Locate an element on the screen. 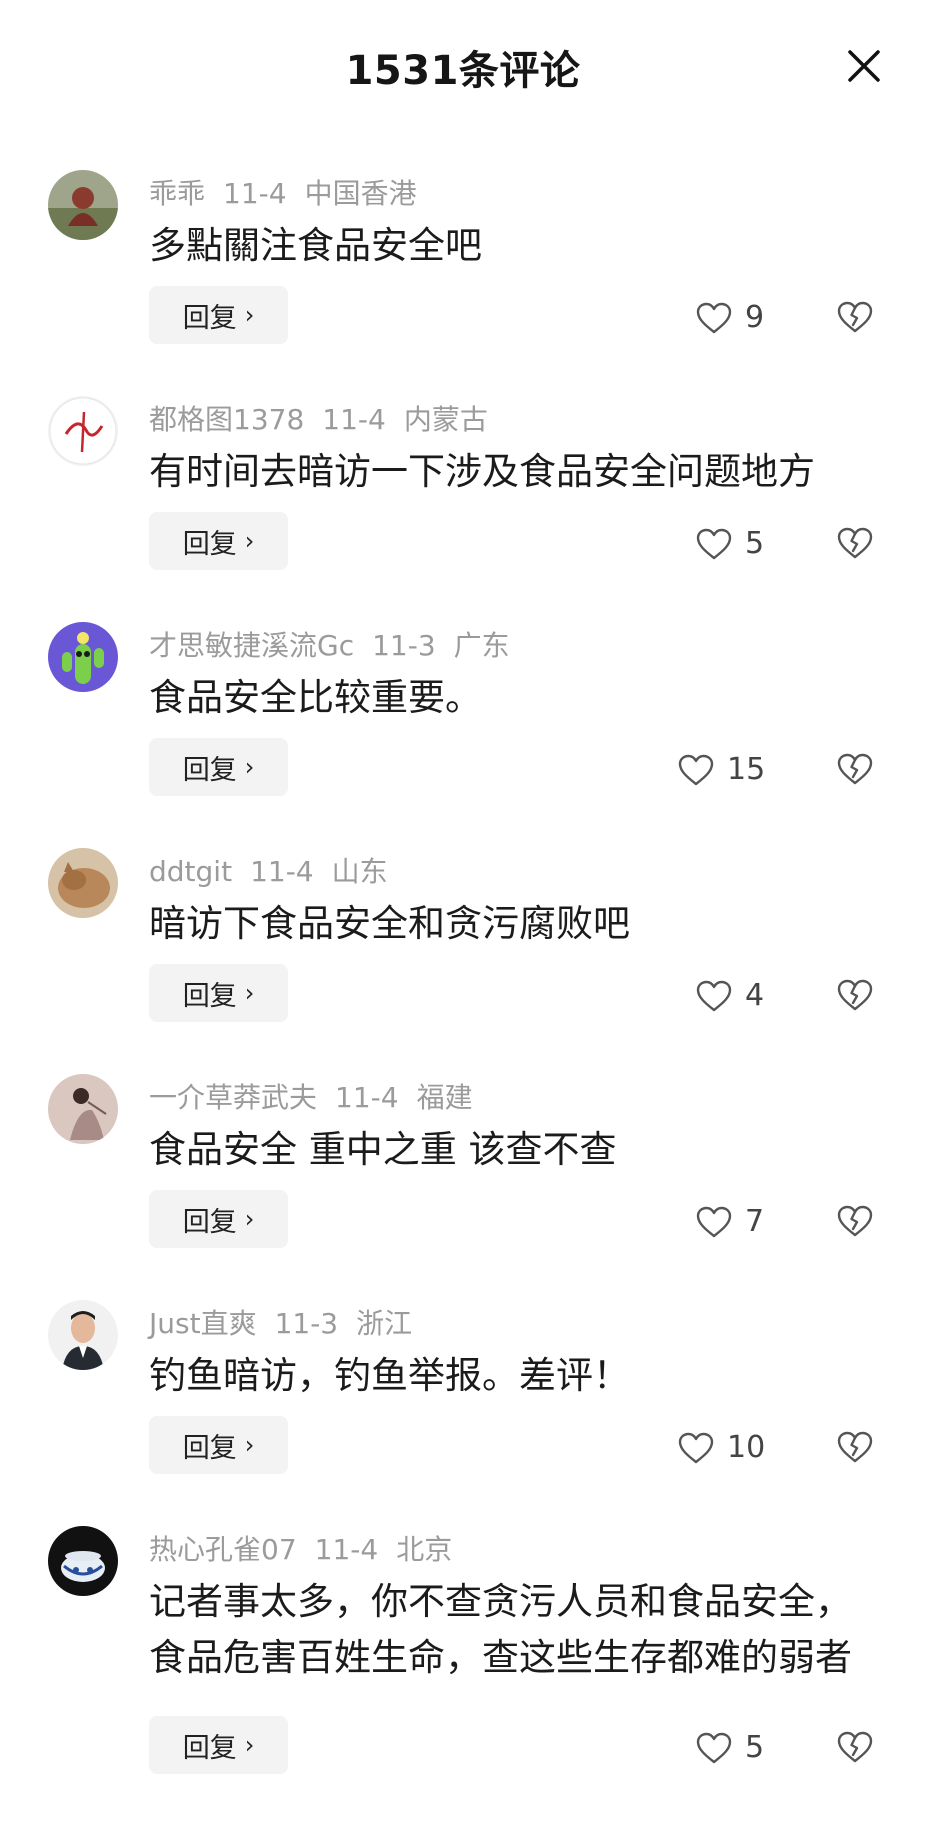  comment-username: 乖乖 is located at coordinates (177, 193).